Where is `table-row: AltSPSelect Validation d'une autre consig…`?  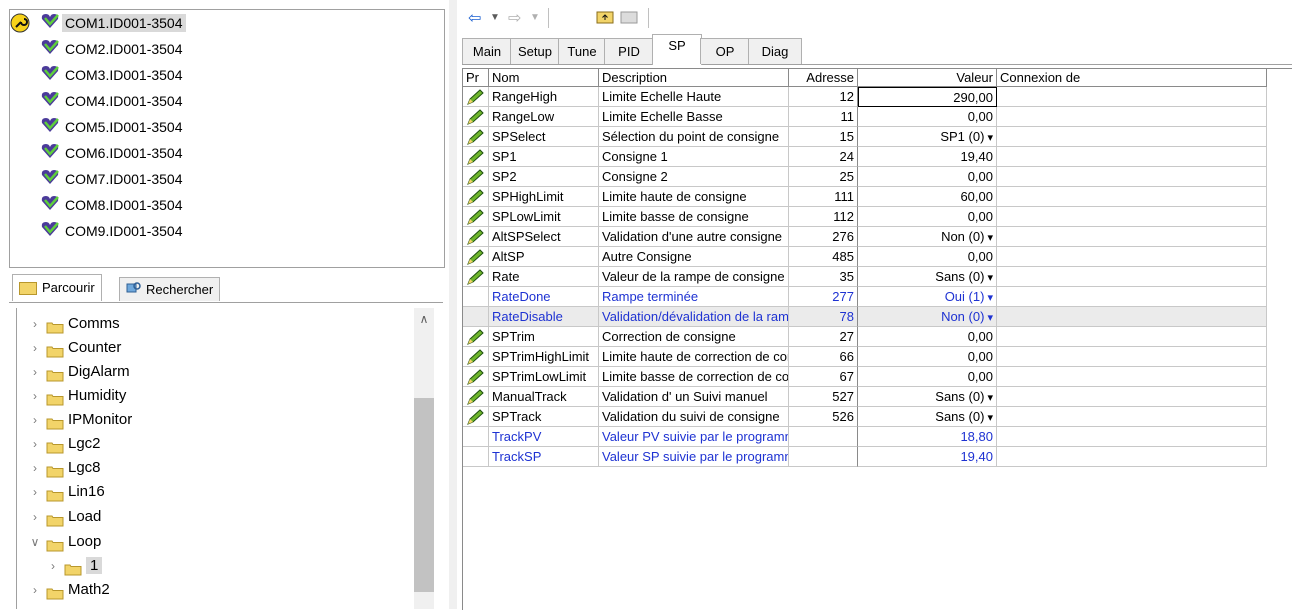
table-row: AltSPSelect Validation d'une autre consig… is located at coordinates (865, 237).